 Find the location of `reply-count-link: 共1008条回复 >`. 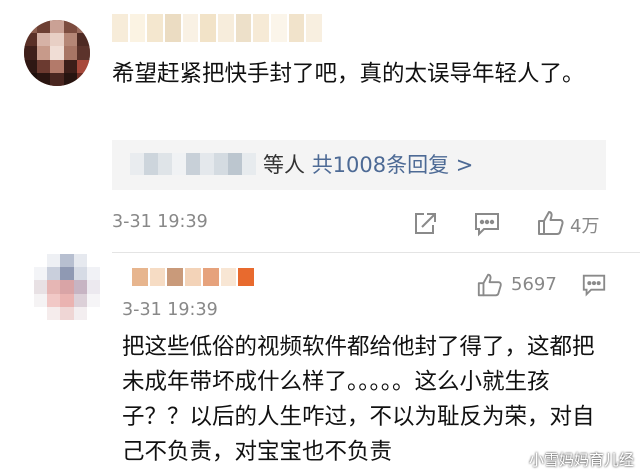

reply-count-link: 共1008条回复 > is located at coordinates (393, 165).